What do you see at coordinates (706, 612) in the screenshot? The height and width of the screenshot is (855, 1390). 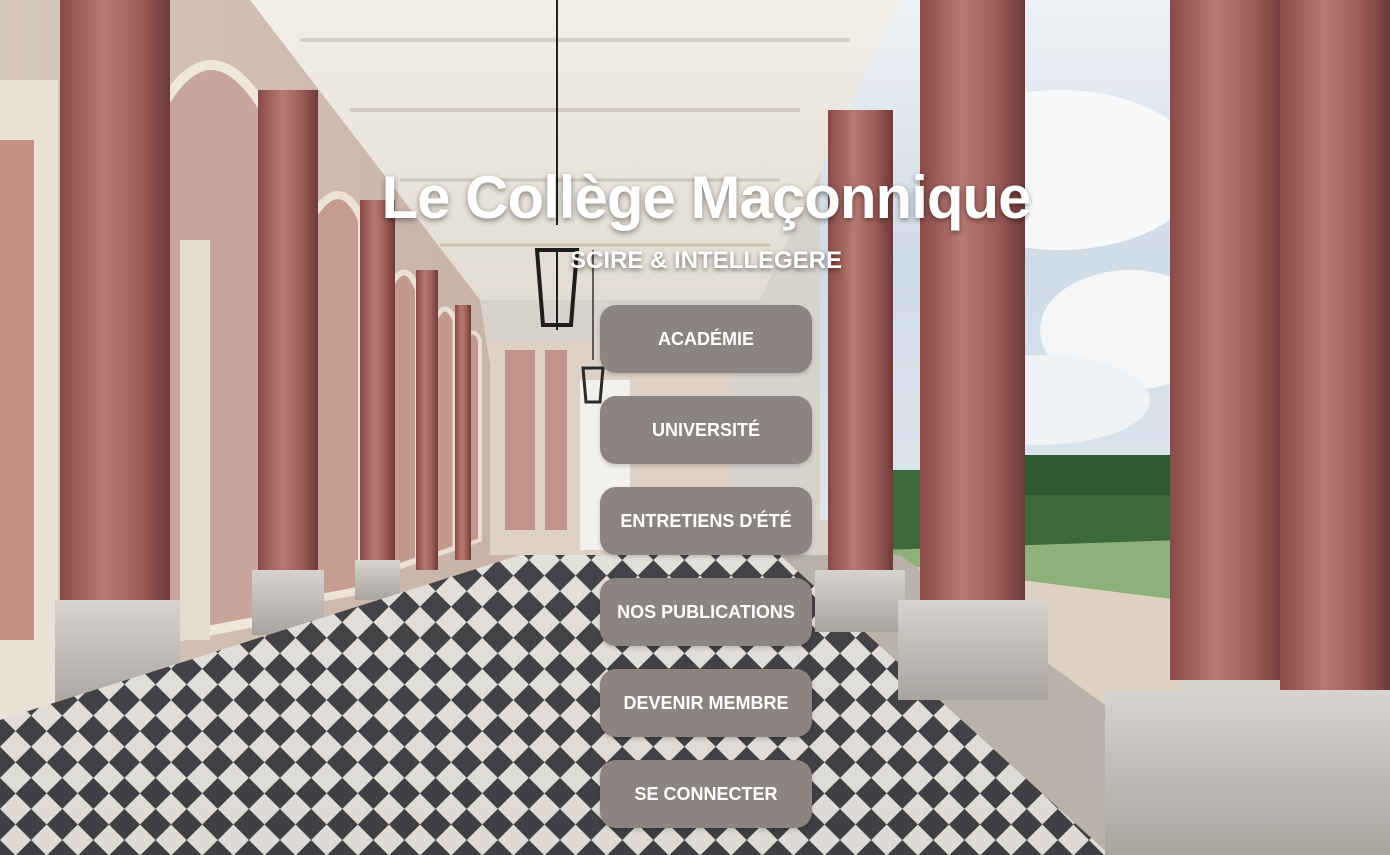 I see `nos-publications-button: NOS PUBLICATIONS` at bounding box center [706, 612].